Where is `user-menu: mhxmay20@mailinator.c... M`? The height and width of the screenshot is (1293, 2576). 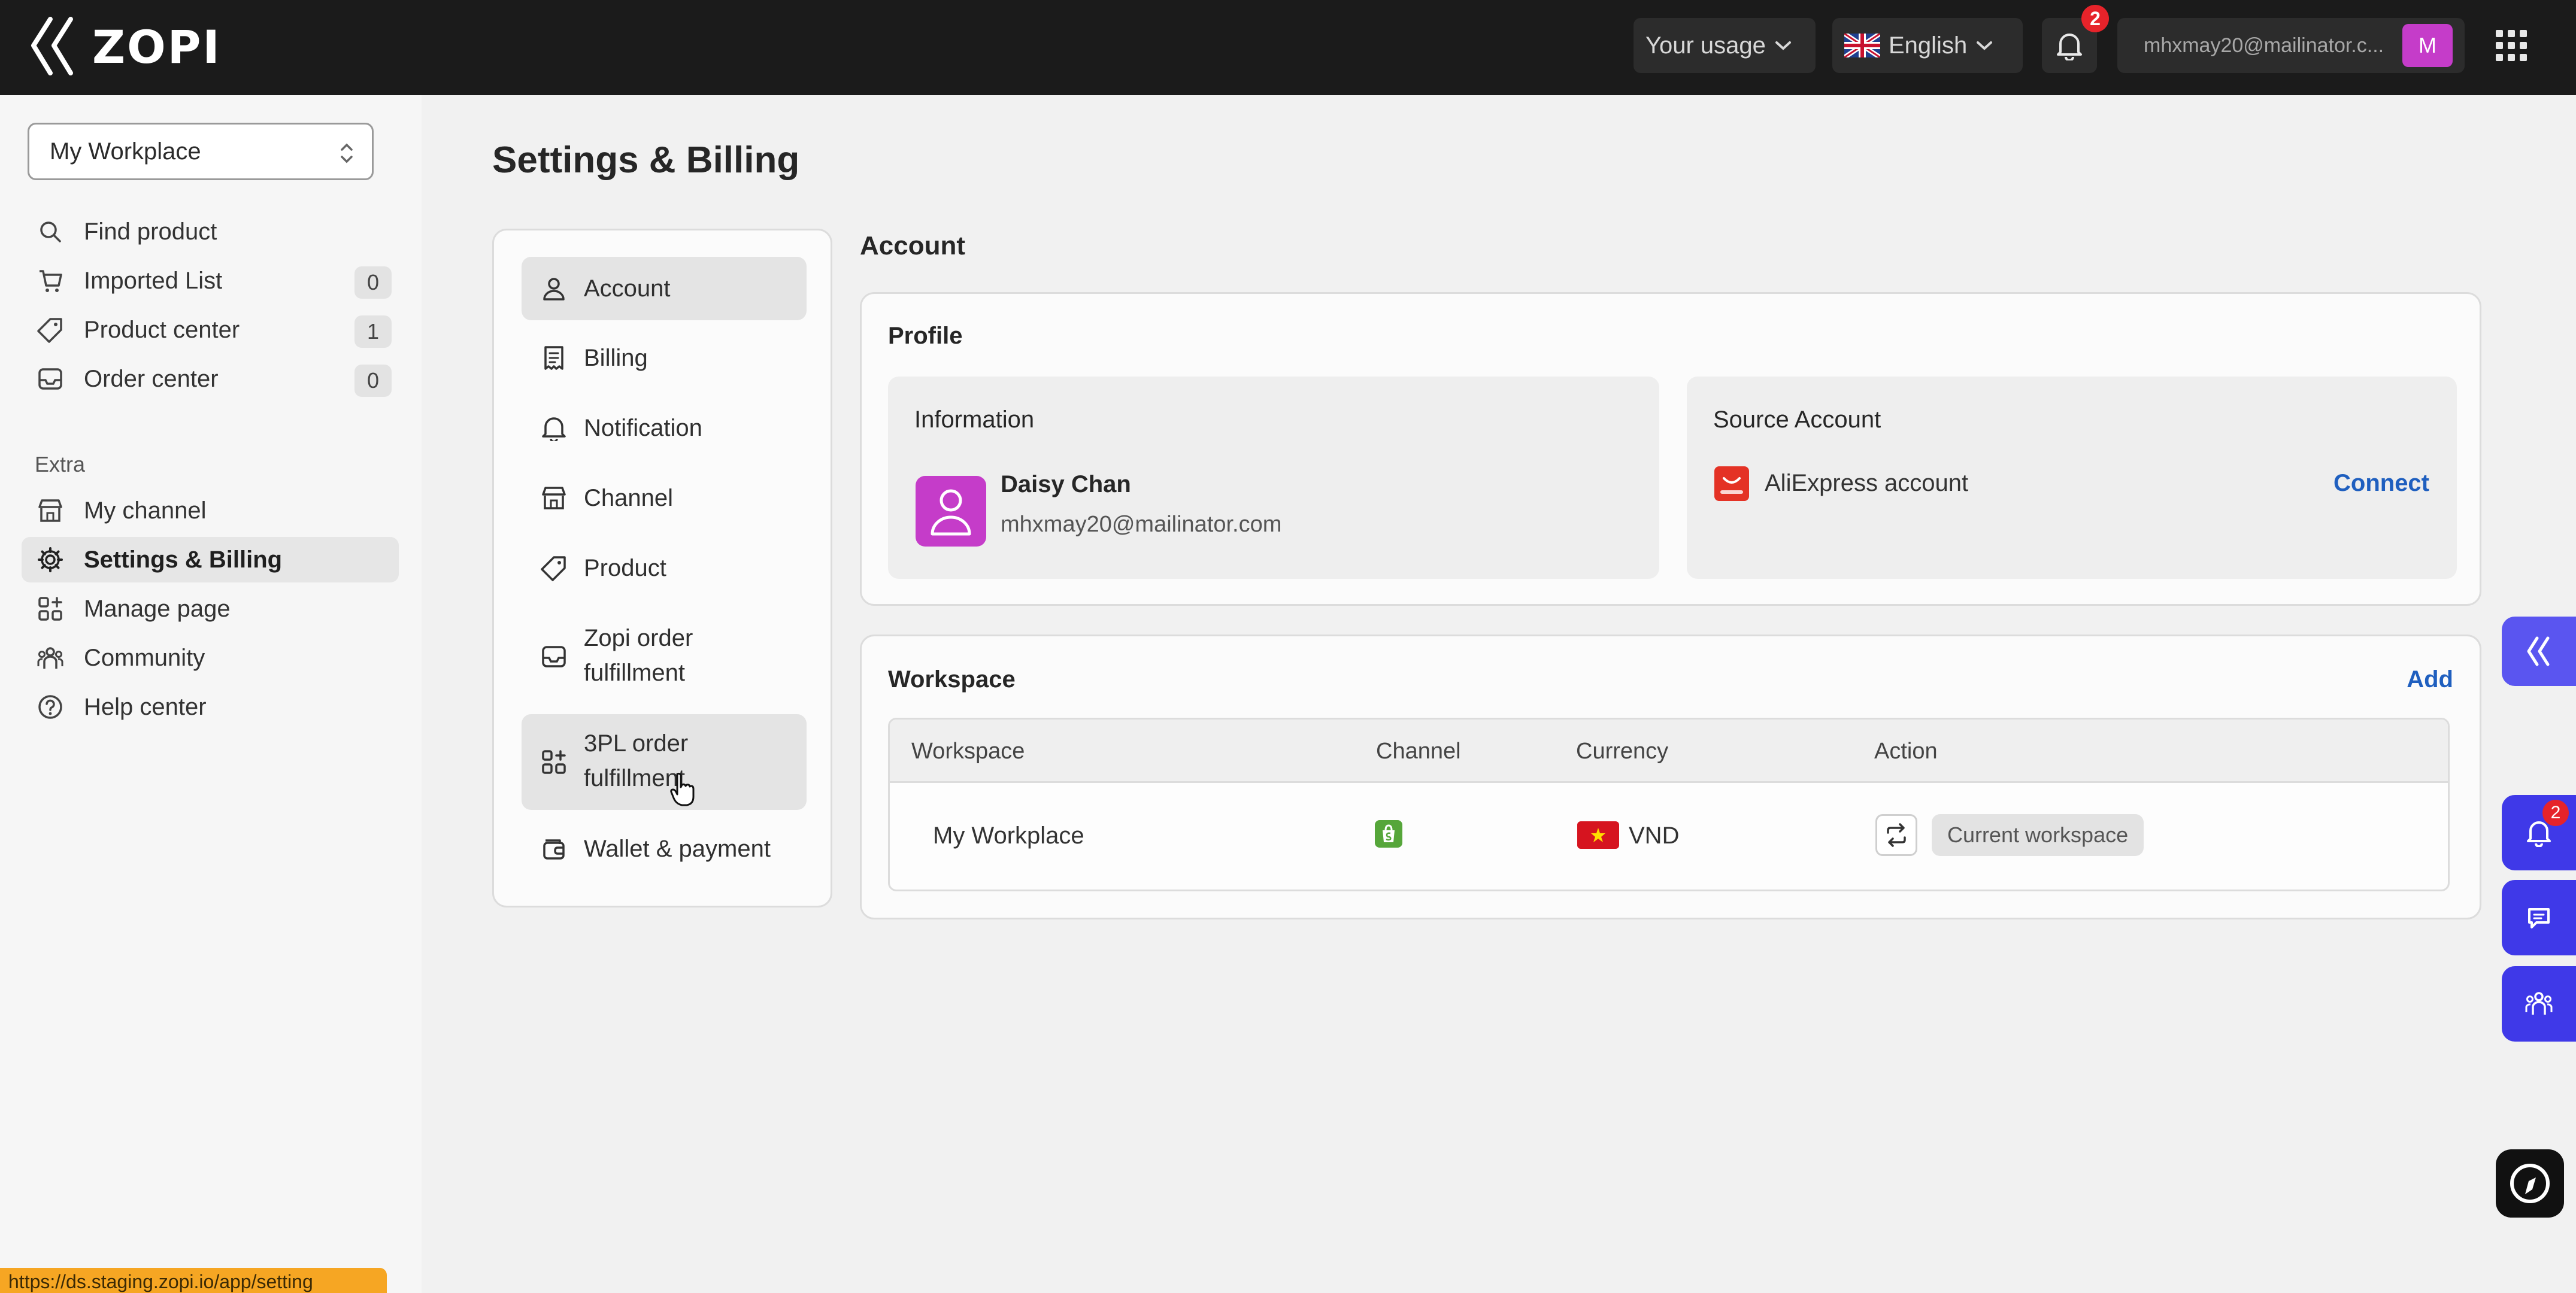 user-menu: mhxmay20@mailinator.c... M is located at coordinates (2291, 45).